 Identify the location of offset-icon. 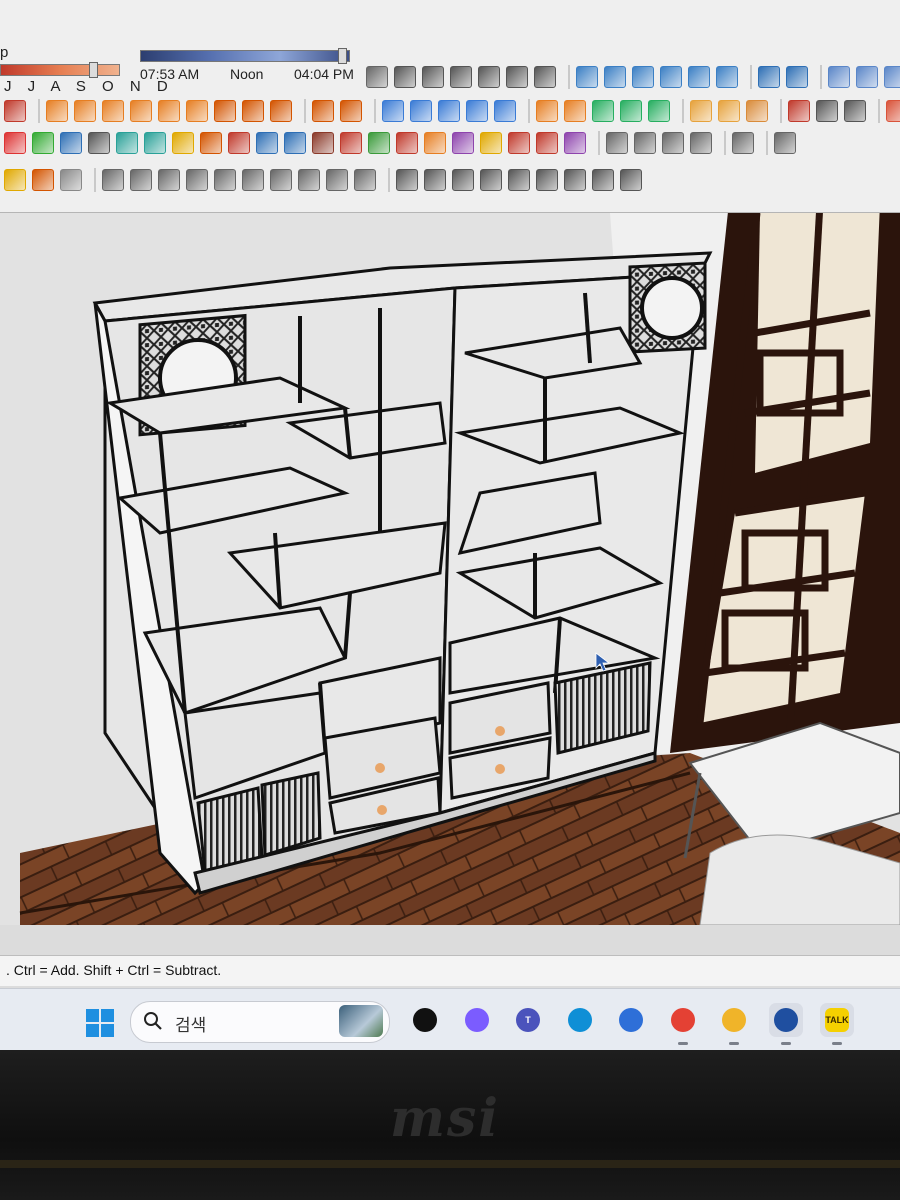
(281, 111).